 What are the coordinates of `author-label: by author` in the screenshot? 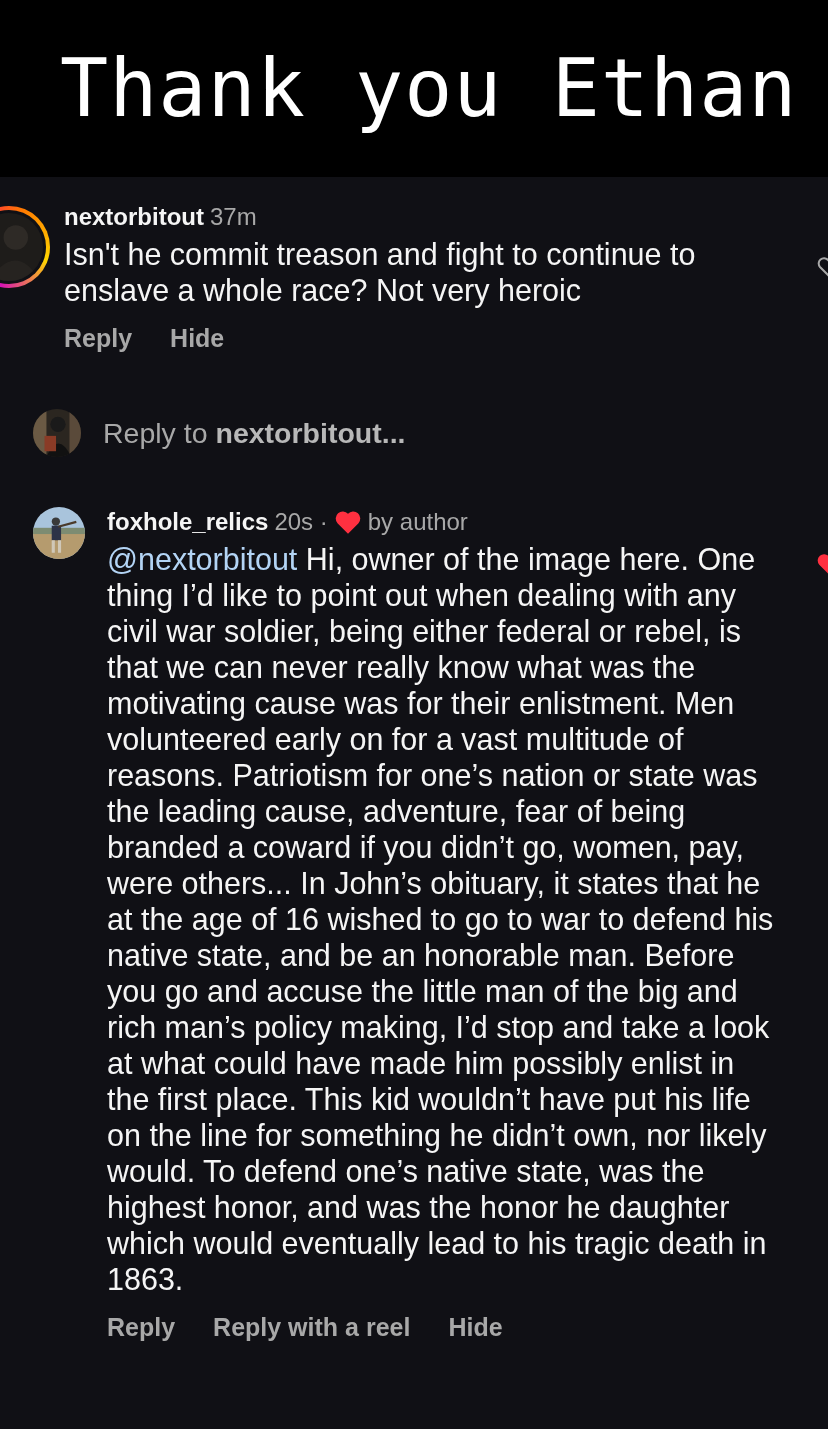 It's located at (417, 522).